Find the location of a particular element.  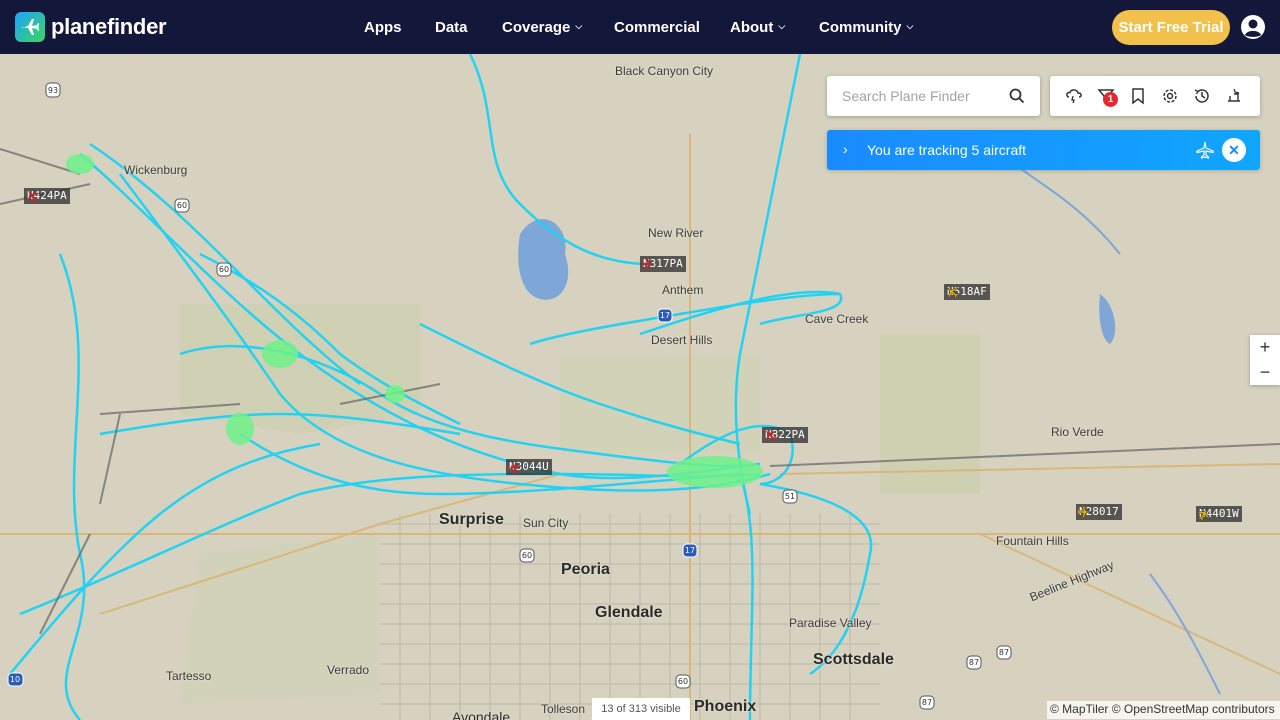

visible-count: 13 of 313 visible is located at coordinates (641, 709).